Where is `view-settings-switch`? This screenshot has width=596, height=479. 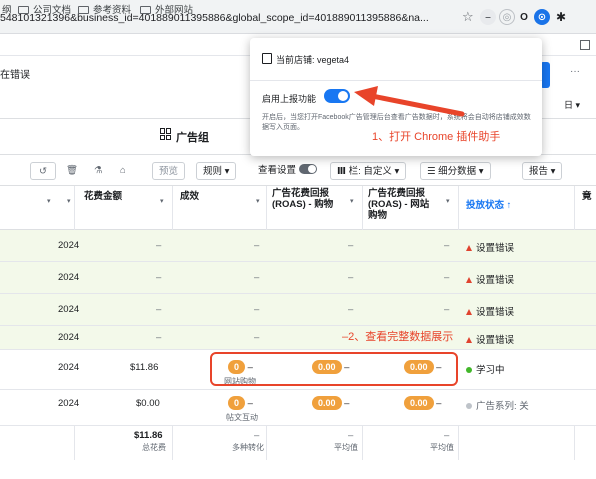 view-settings-switch is located at coordinates (308, 169).